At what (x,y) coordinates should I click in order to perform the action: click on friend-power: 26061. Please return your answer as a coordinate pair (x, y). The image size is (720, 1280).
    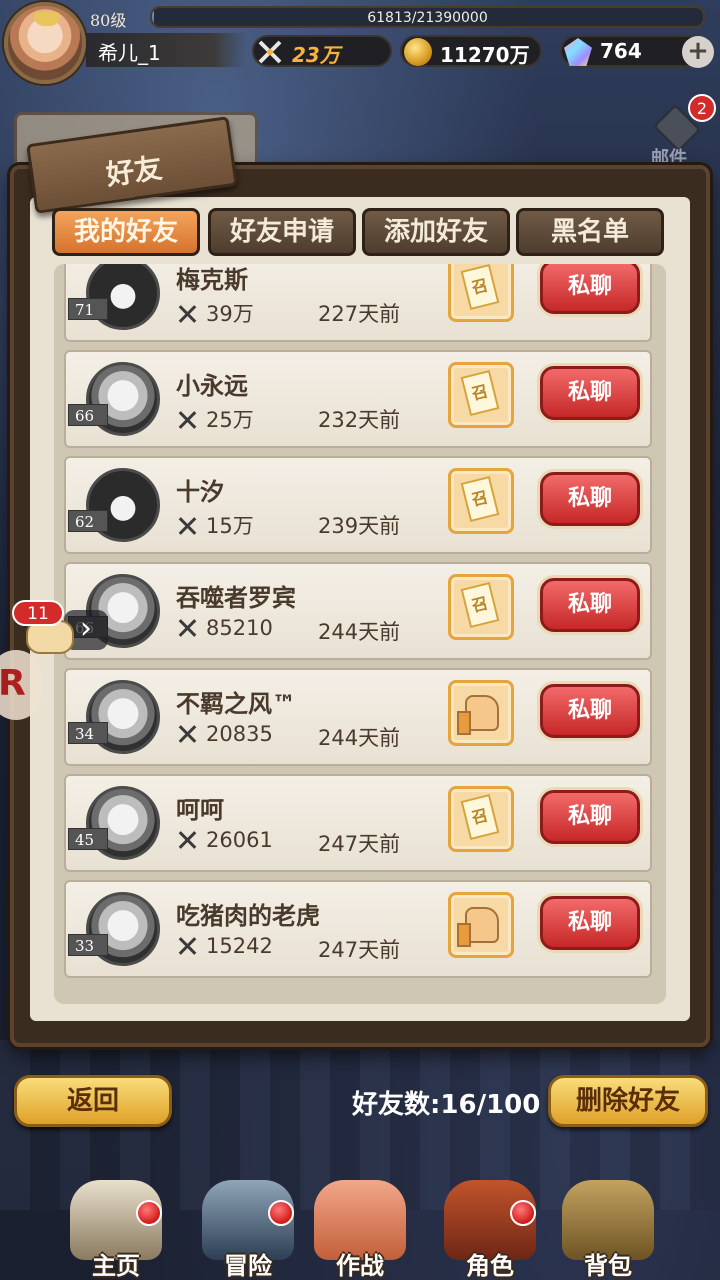
    Looking at the image, I should click on (224, 840).